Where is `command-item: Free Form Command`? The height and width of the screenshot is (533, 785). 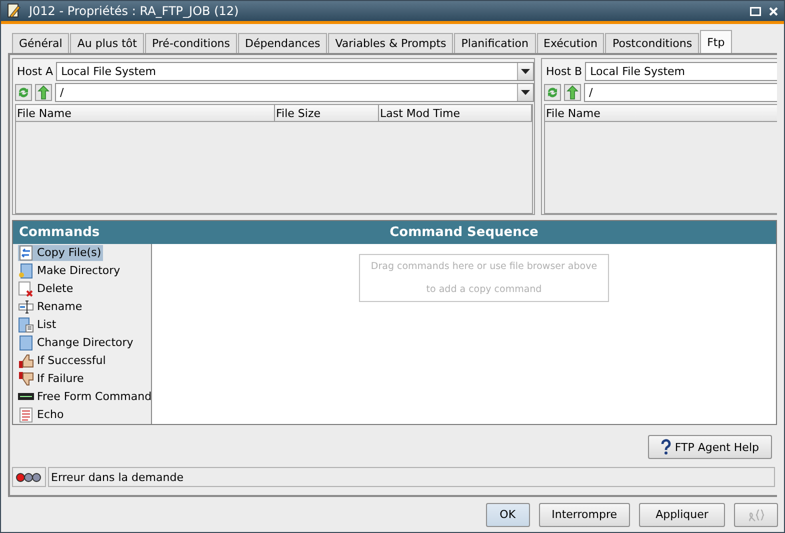
command-item: Free Form Command is located at coordinates (84, 396).